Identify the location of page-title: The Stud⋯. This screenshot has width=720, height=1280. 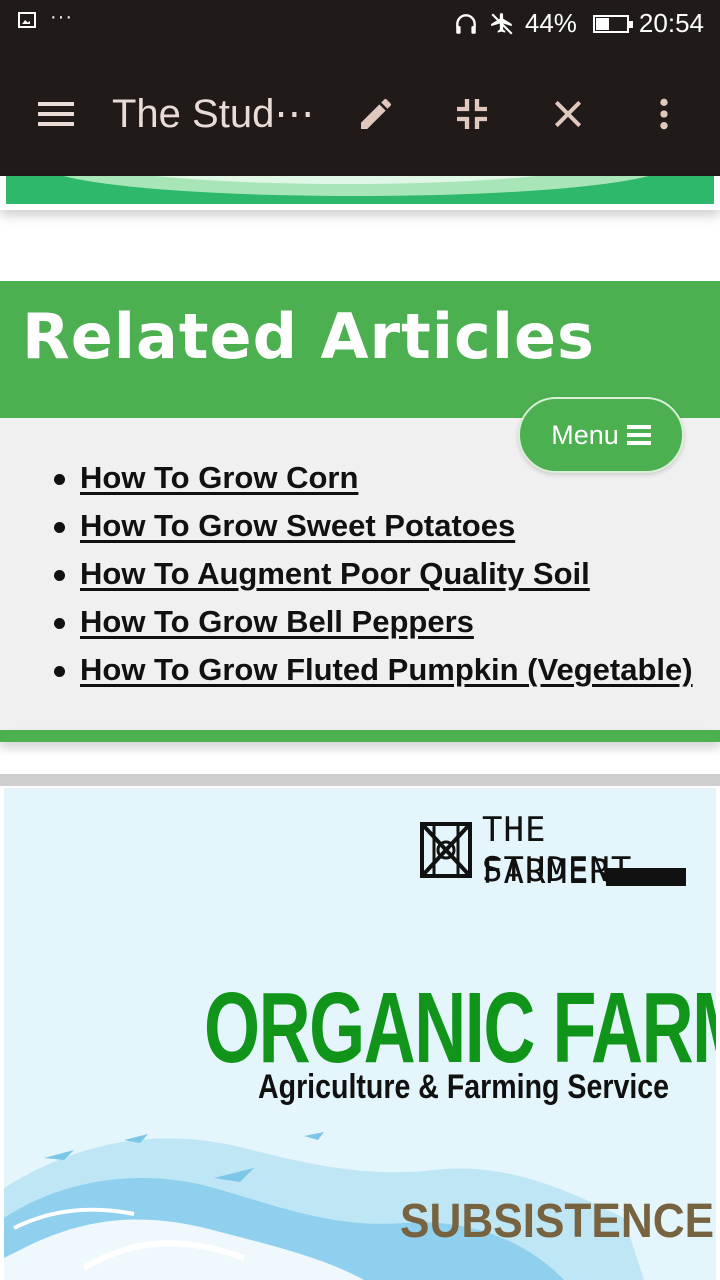
(213, 114).